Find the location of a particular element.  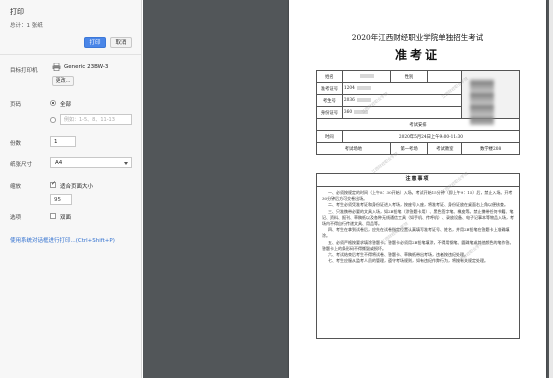

gender-value is located at coordinates (445, 76).